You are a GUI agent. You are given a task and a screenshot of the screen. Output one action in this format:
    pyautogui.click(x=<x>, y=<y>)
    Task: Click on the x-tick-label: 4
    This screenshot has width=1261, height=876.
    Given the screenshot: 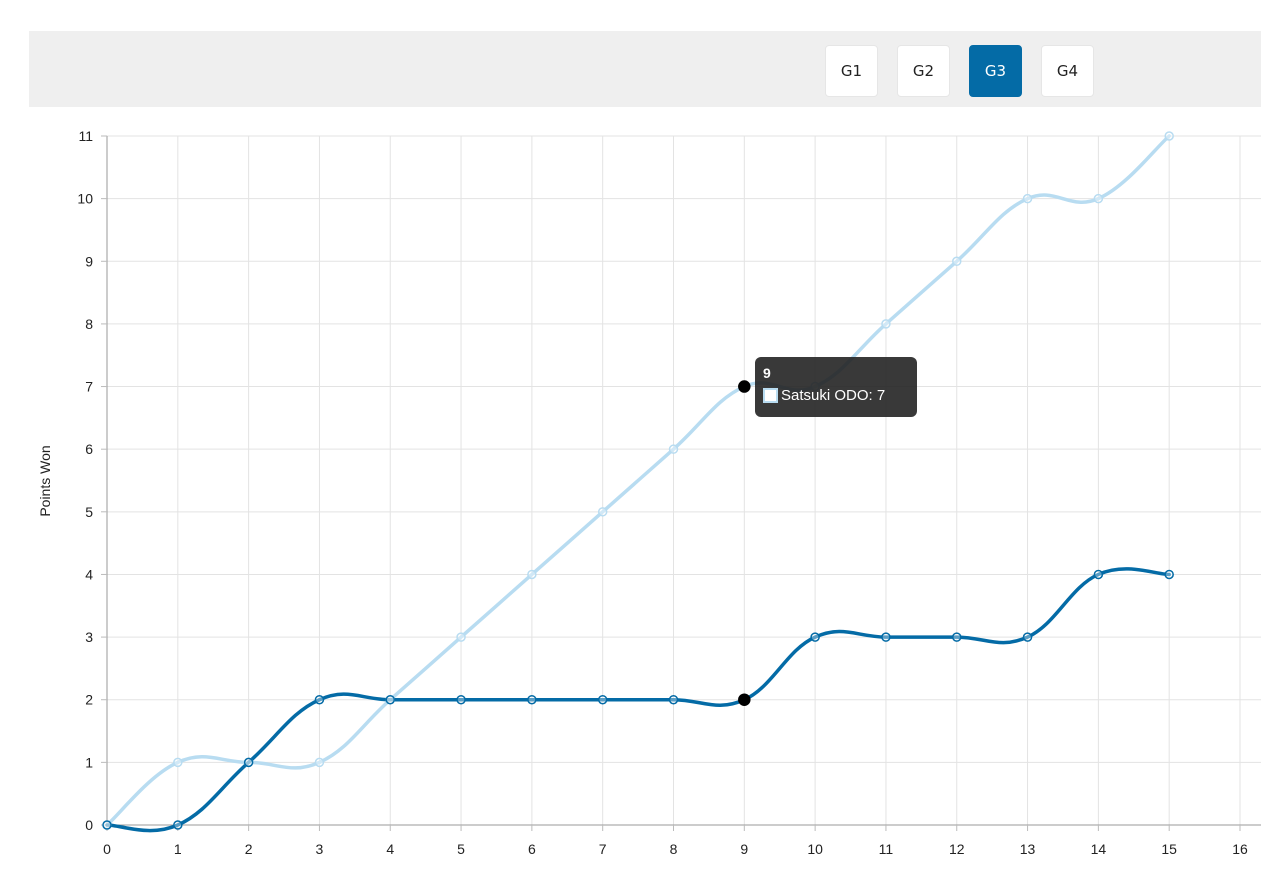 What is the action you would take?
    pyautogui.click(x=390, y=849)
    